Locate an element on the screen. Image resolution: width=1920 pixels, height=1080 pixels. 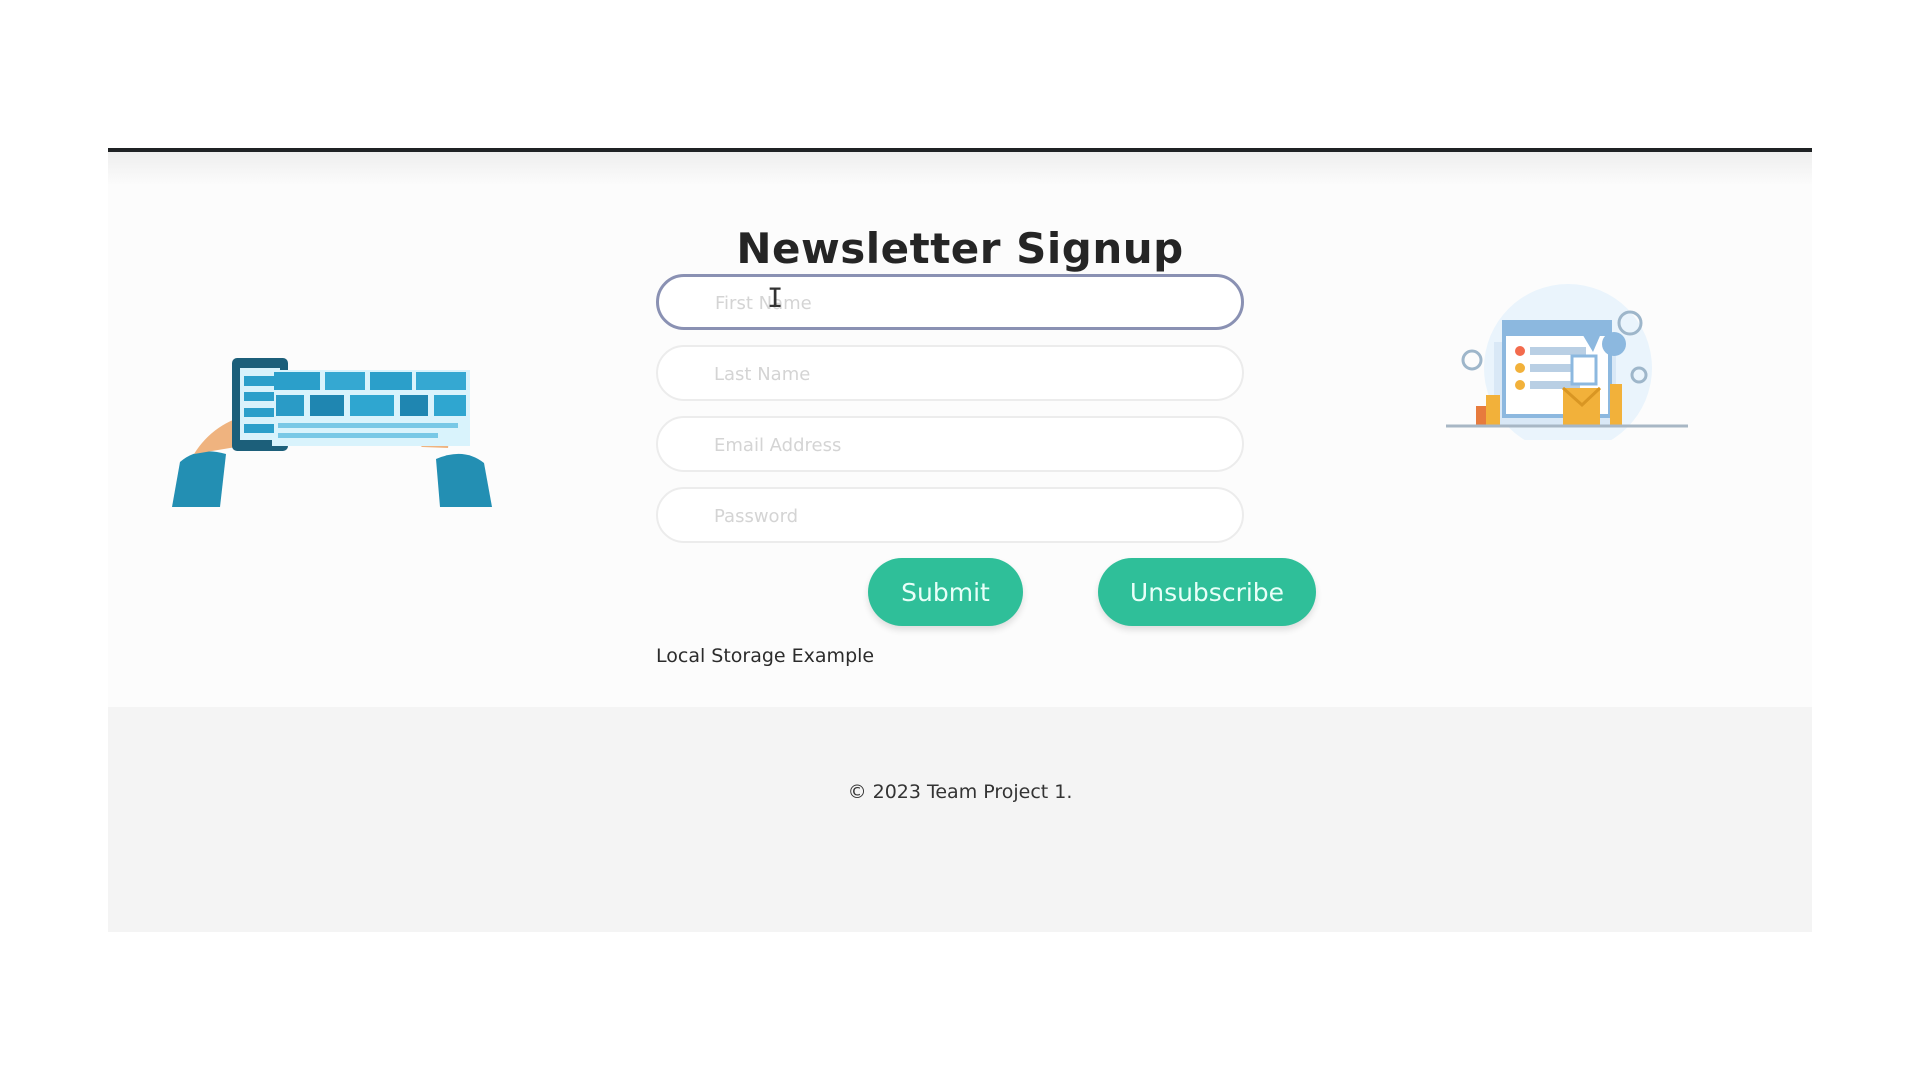
text-cursor-icon: I is located at coordinates (775, 298).